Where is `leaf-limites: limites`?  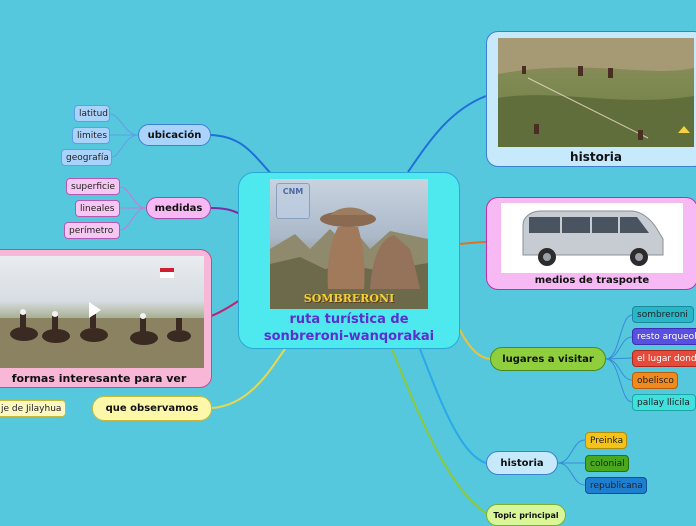
leaf-limites: limites is located at coordinates (91, 135).